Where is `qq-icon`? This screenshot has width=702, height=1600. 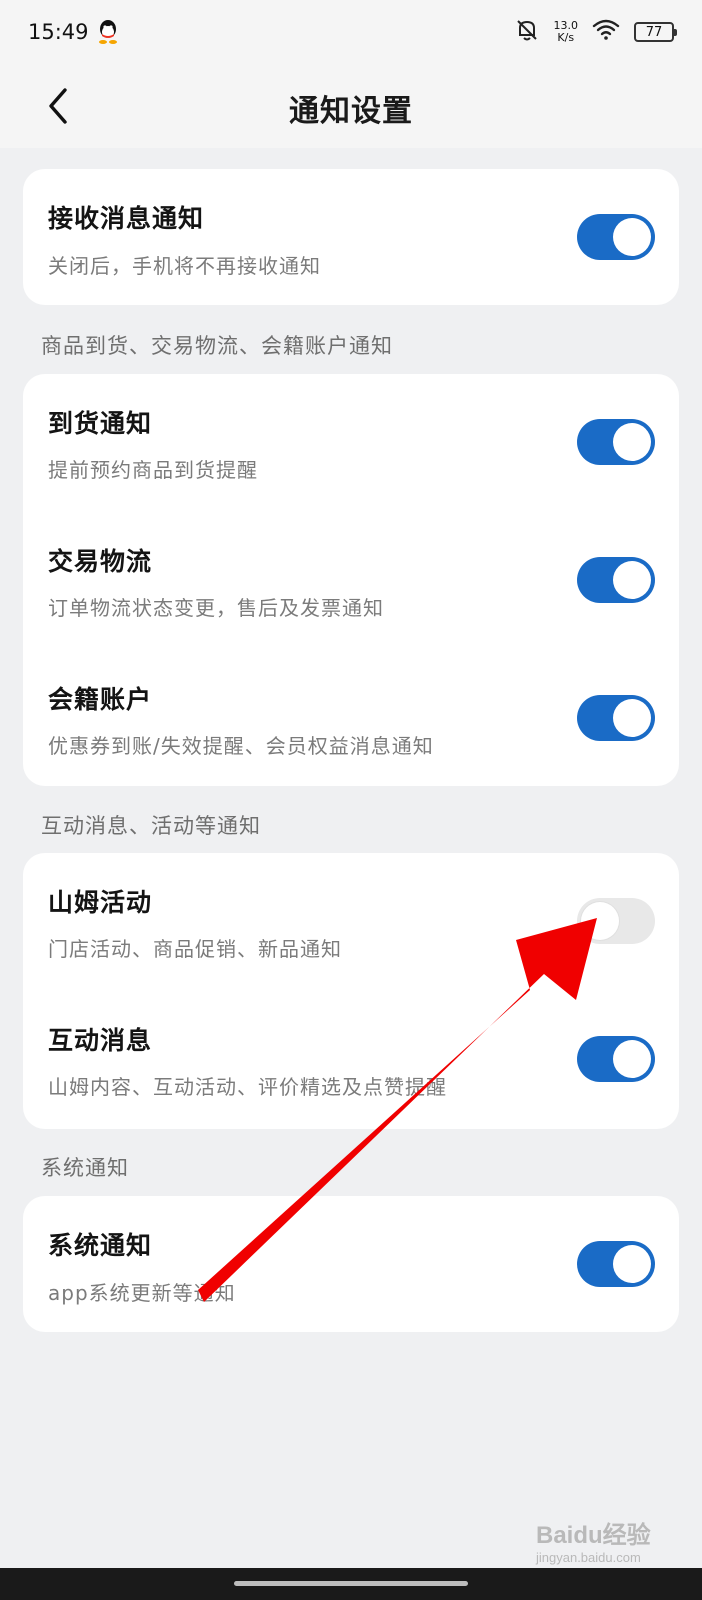 qq-icon is located at coordinates (108, 32).